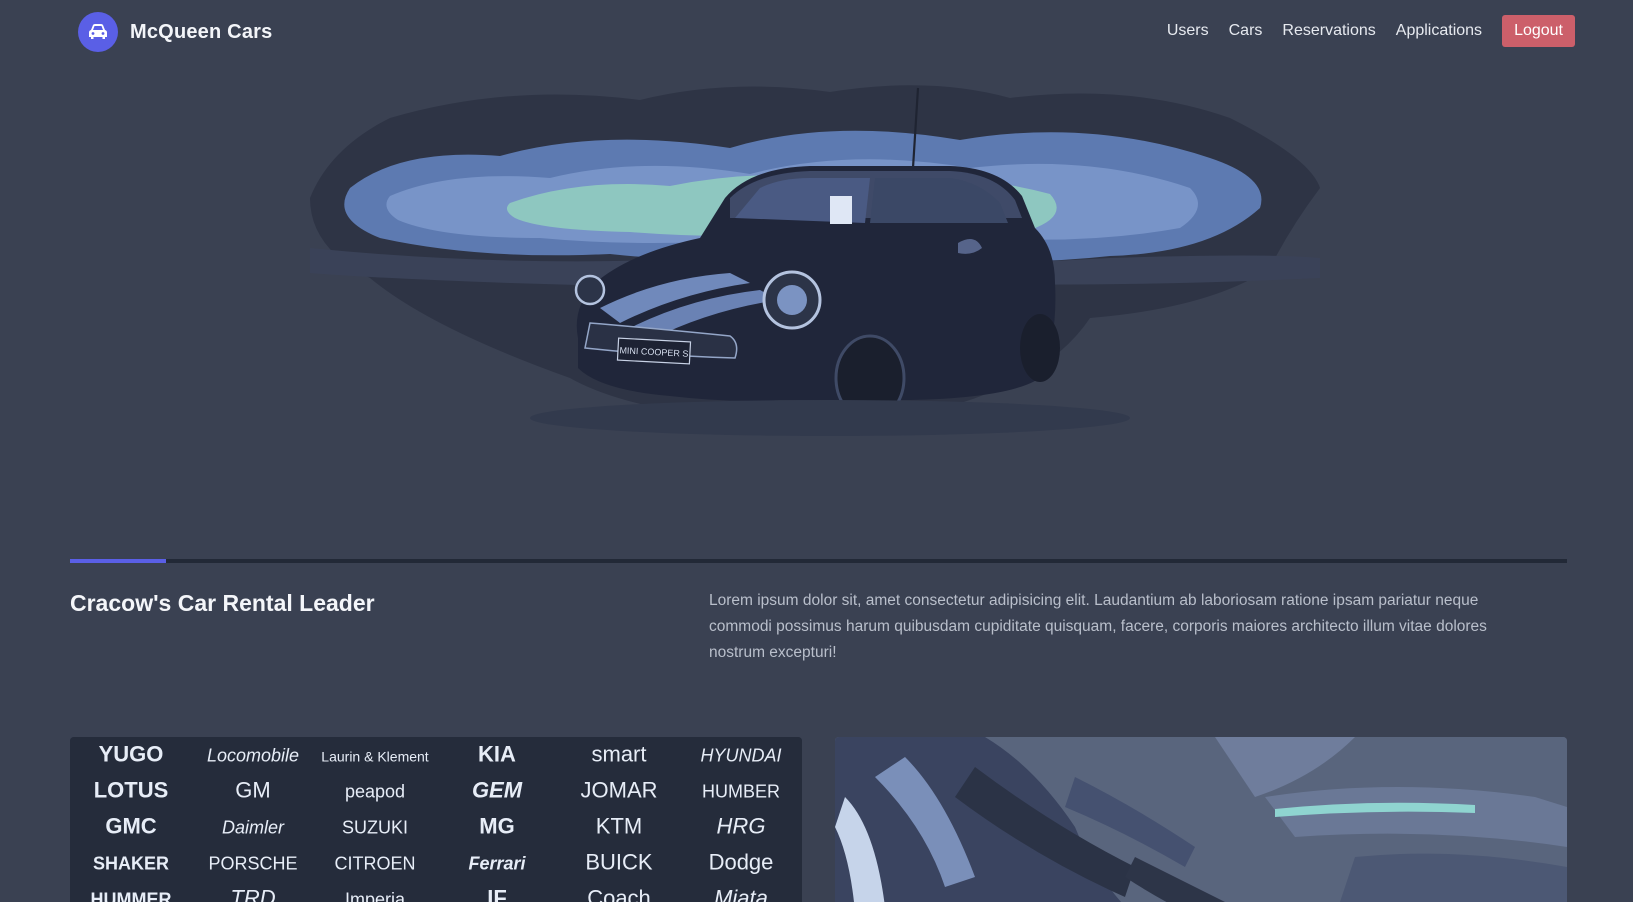  I want to click on driving-card-image, so click(1201, 819).